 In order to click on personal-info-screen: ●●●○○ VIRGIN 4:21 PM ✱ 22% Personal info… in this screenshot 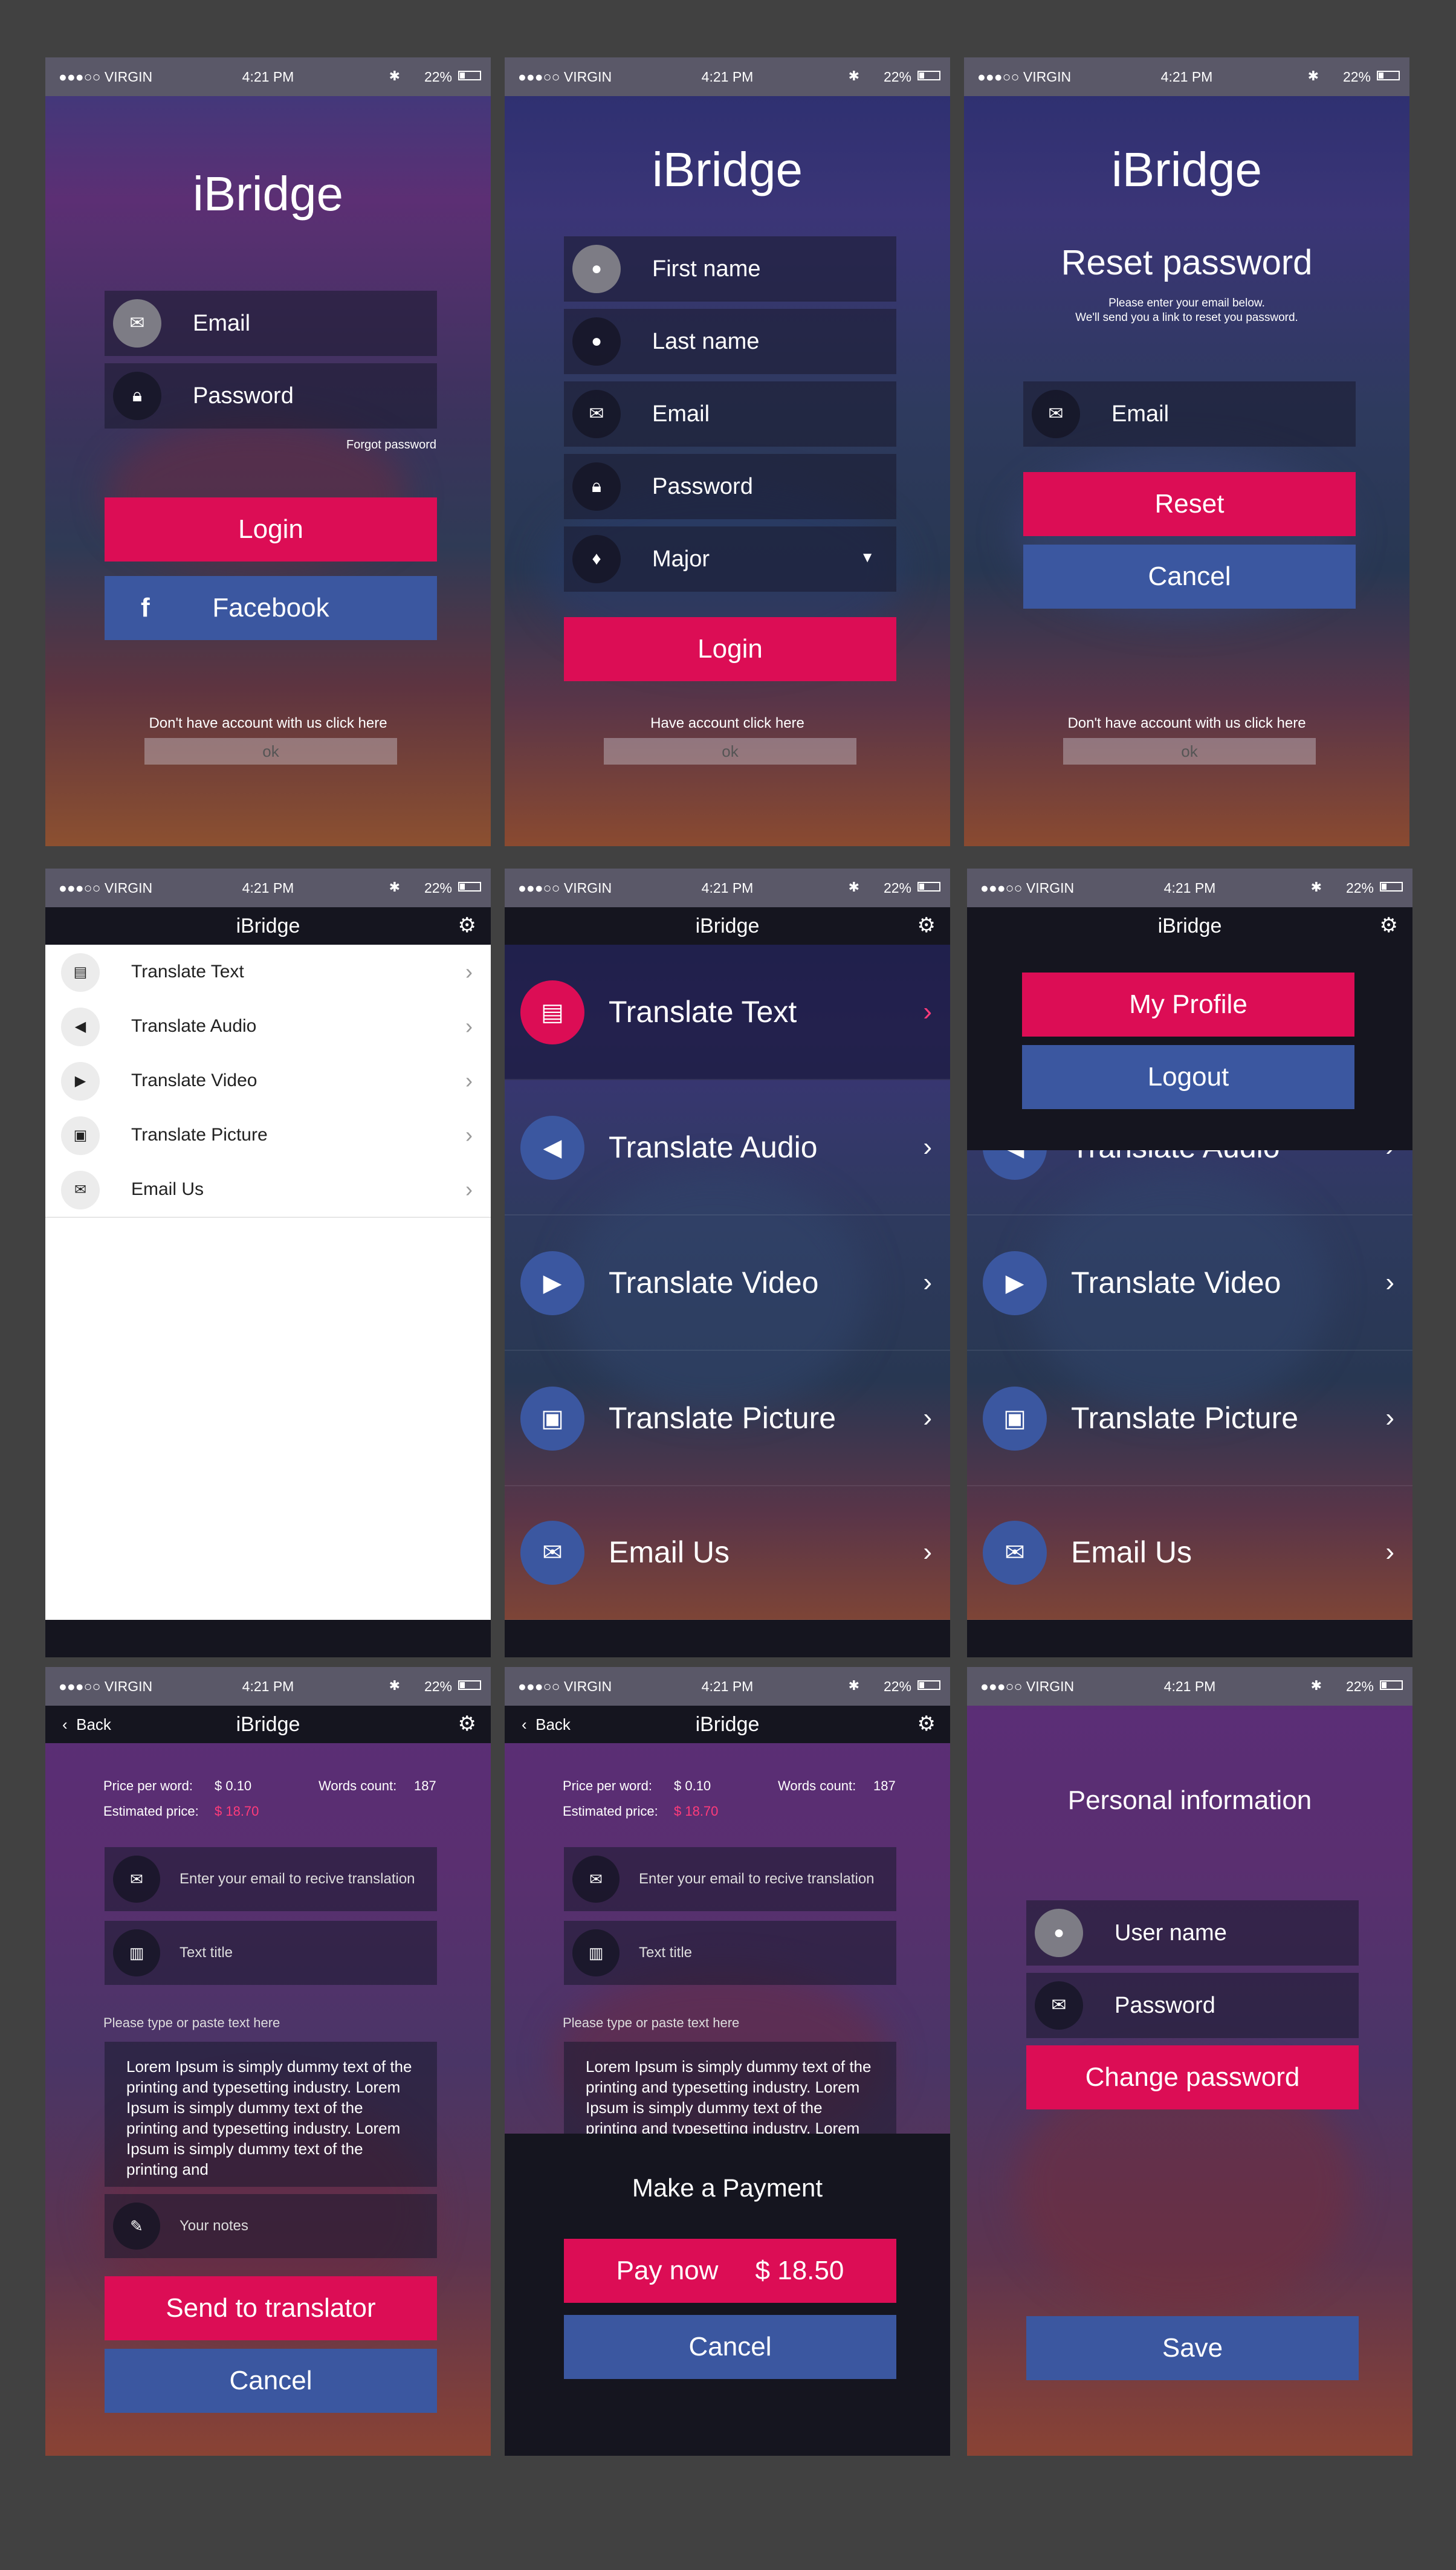, I will do `click(1189, 2061)`.